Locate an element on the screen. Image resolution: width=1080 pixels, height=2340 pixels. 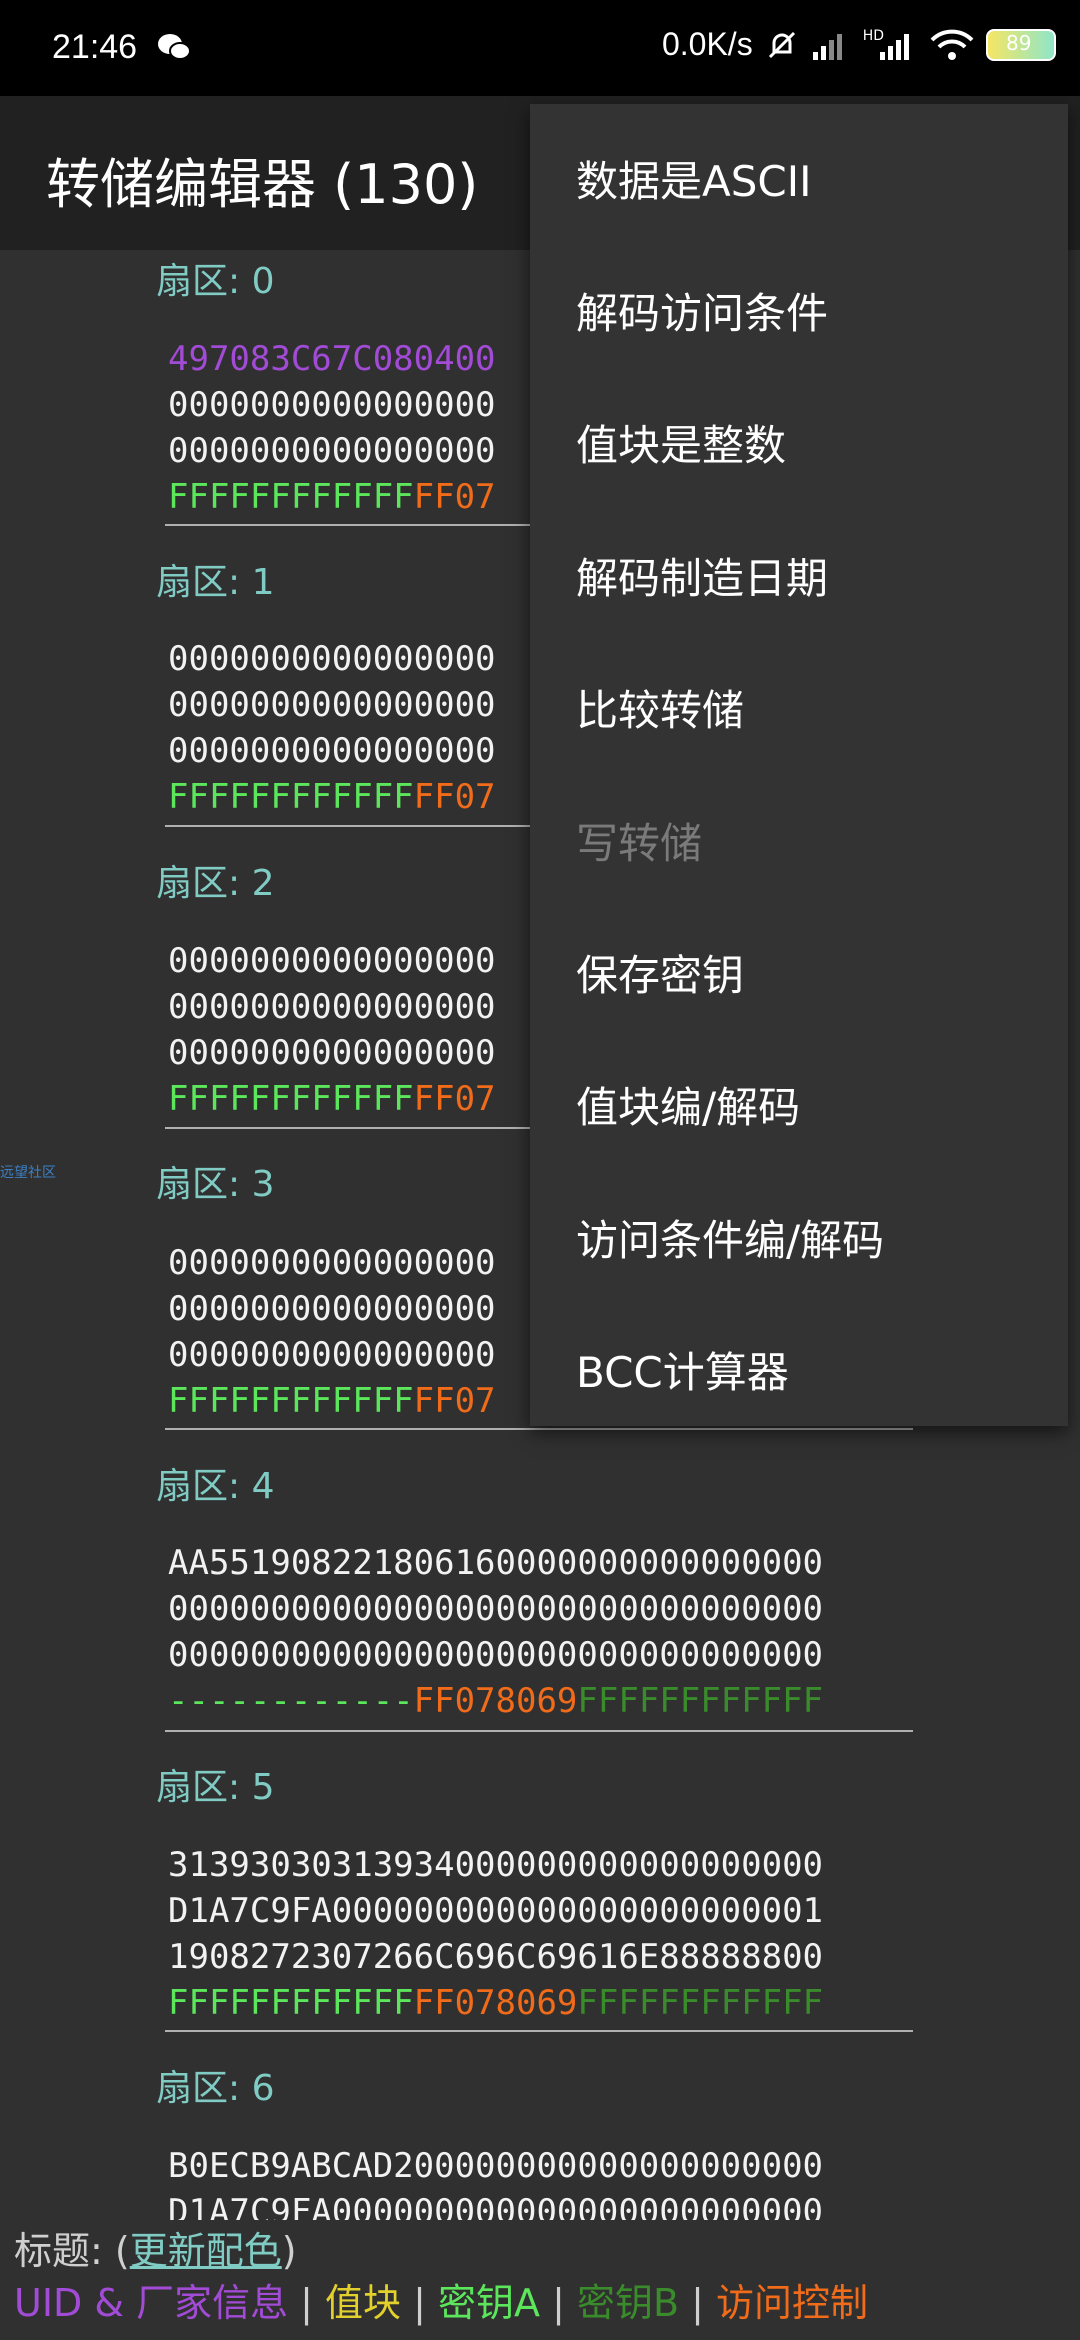
legend-prefix: 标题: ( is located at coordinates (72, 2251).